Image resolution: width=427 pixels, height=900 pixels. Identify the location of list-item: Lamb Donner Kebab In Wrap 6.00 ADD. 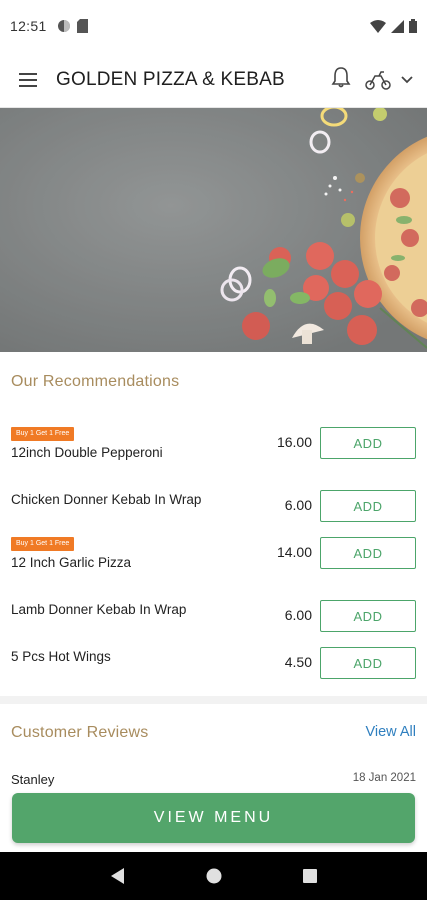
(213, 623).